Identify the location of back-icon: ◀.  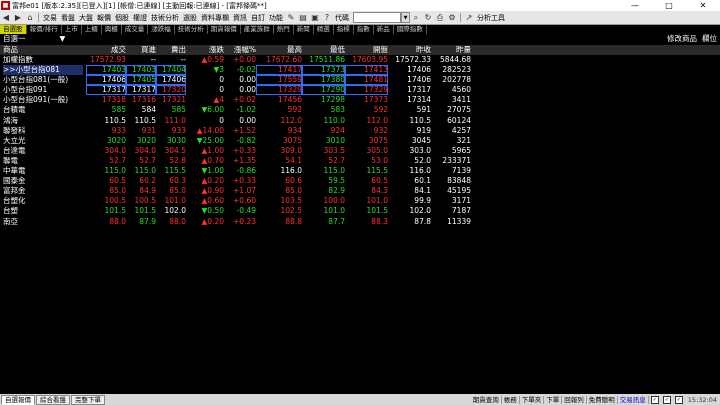
(6, 18).